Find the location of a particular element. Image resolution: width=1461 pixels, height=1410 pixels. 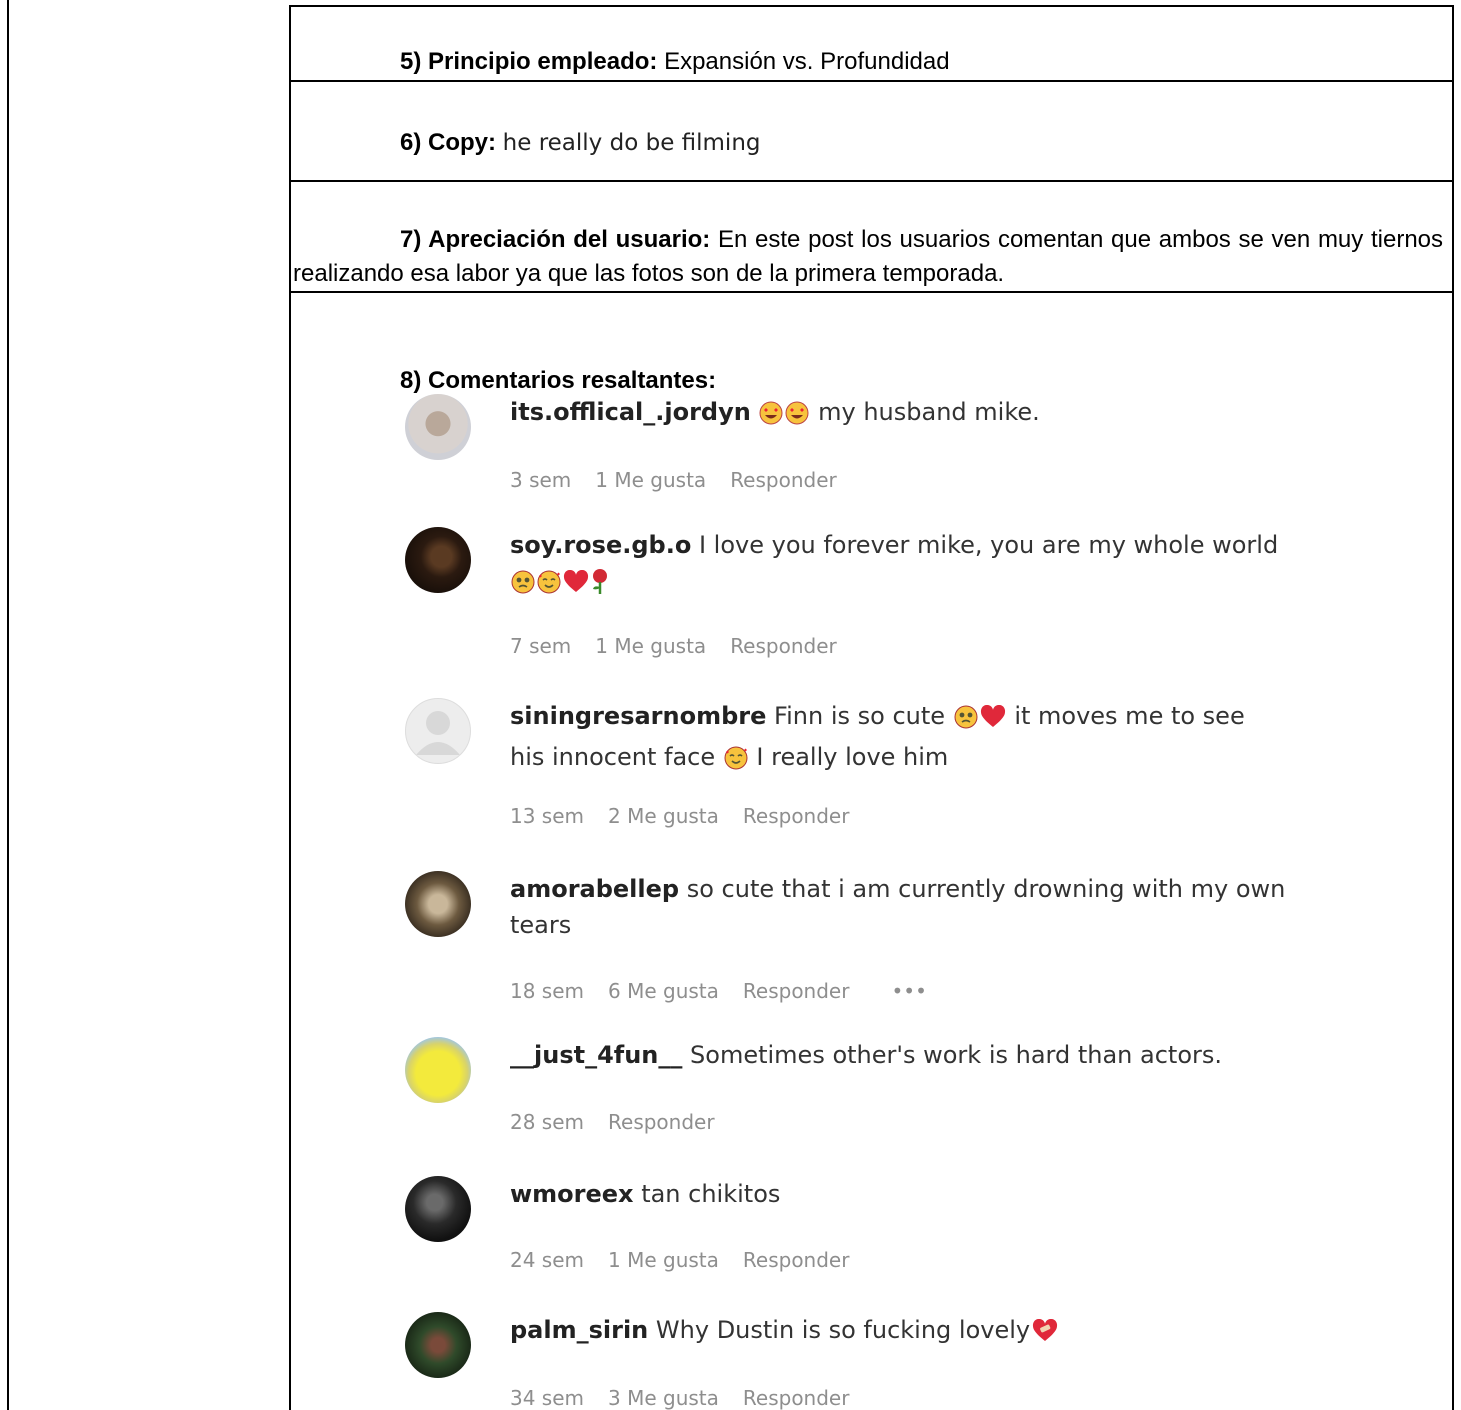

comment-time: 18 sem is located at coordinates (547, 991).